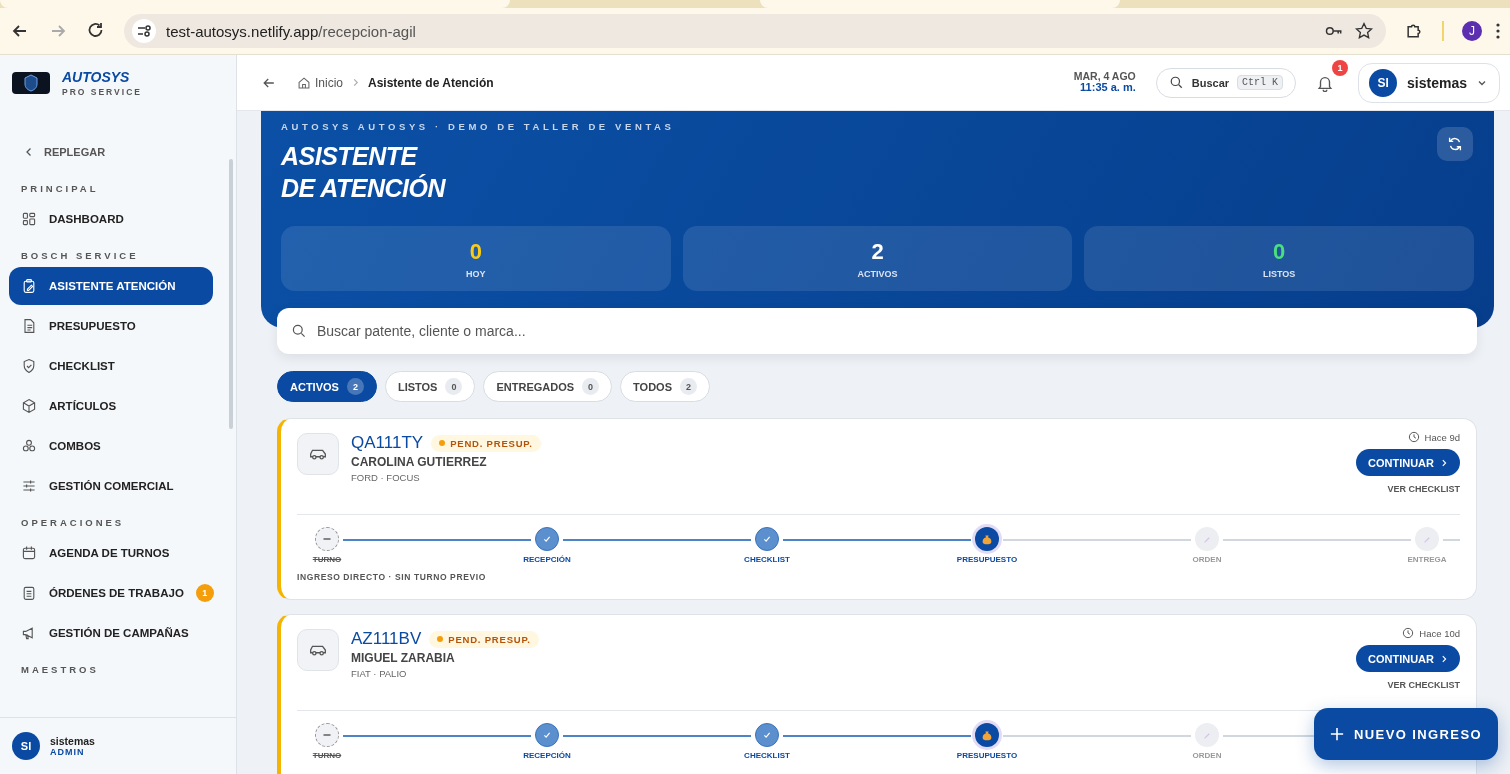 This screenshot has width=1510, height=774. What do you see at coordinates (755, 31) in the screenshot?
I see `address-bar: test-autosys.netlify.app/recepcion-agil` at bounding box center [755, 31].